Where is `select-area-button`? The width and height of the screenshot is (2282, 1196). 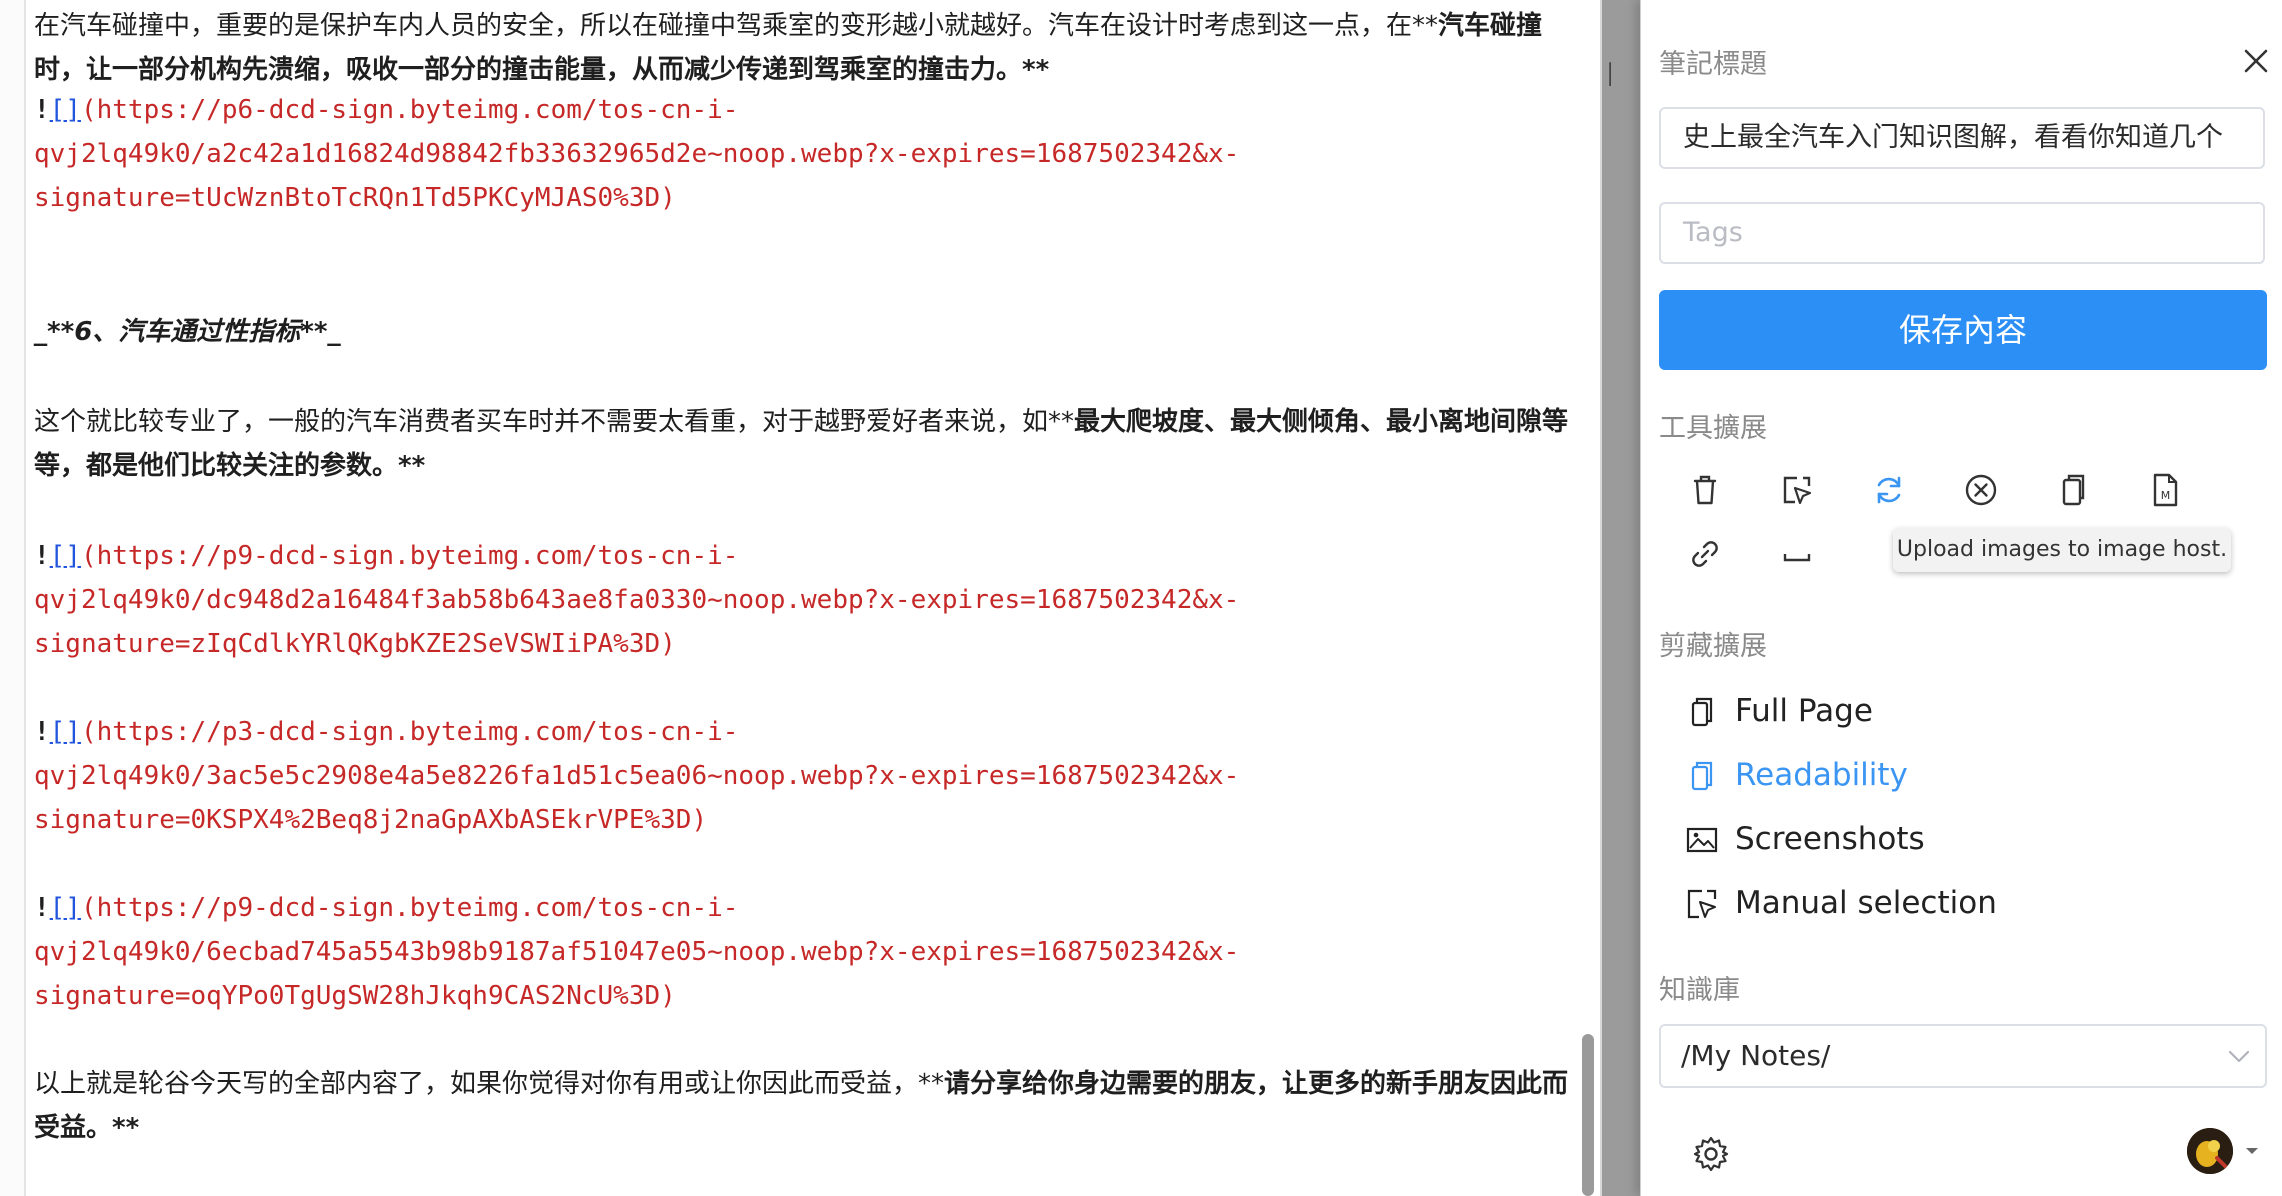
select-area-button is located at coordinates (1797, 490).